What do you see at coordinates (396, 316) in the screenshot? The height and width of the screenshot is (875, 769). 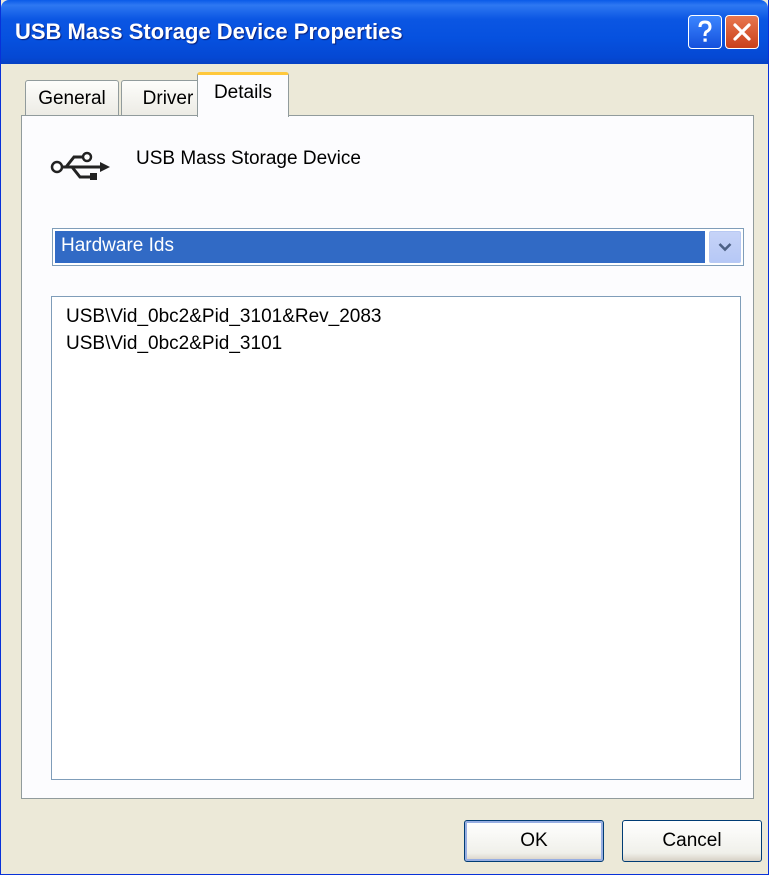 I see `list-item: USB\Vid_0bc2&Pid_3101&Rev_2083` at bounding box center [396, 316].